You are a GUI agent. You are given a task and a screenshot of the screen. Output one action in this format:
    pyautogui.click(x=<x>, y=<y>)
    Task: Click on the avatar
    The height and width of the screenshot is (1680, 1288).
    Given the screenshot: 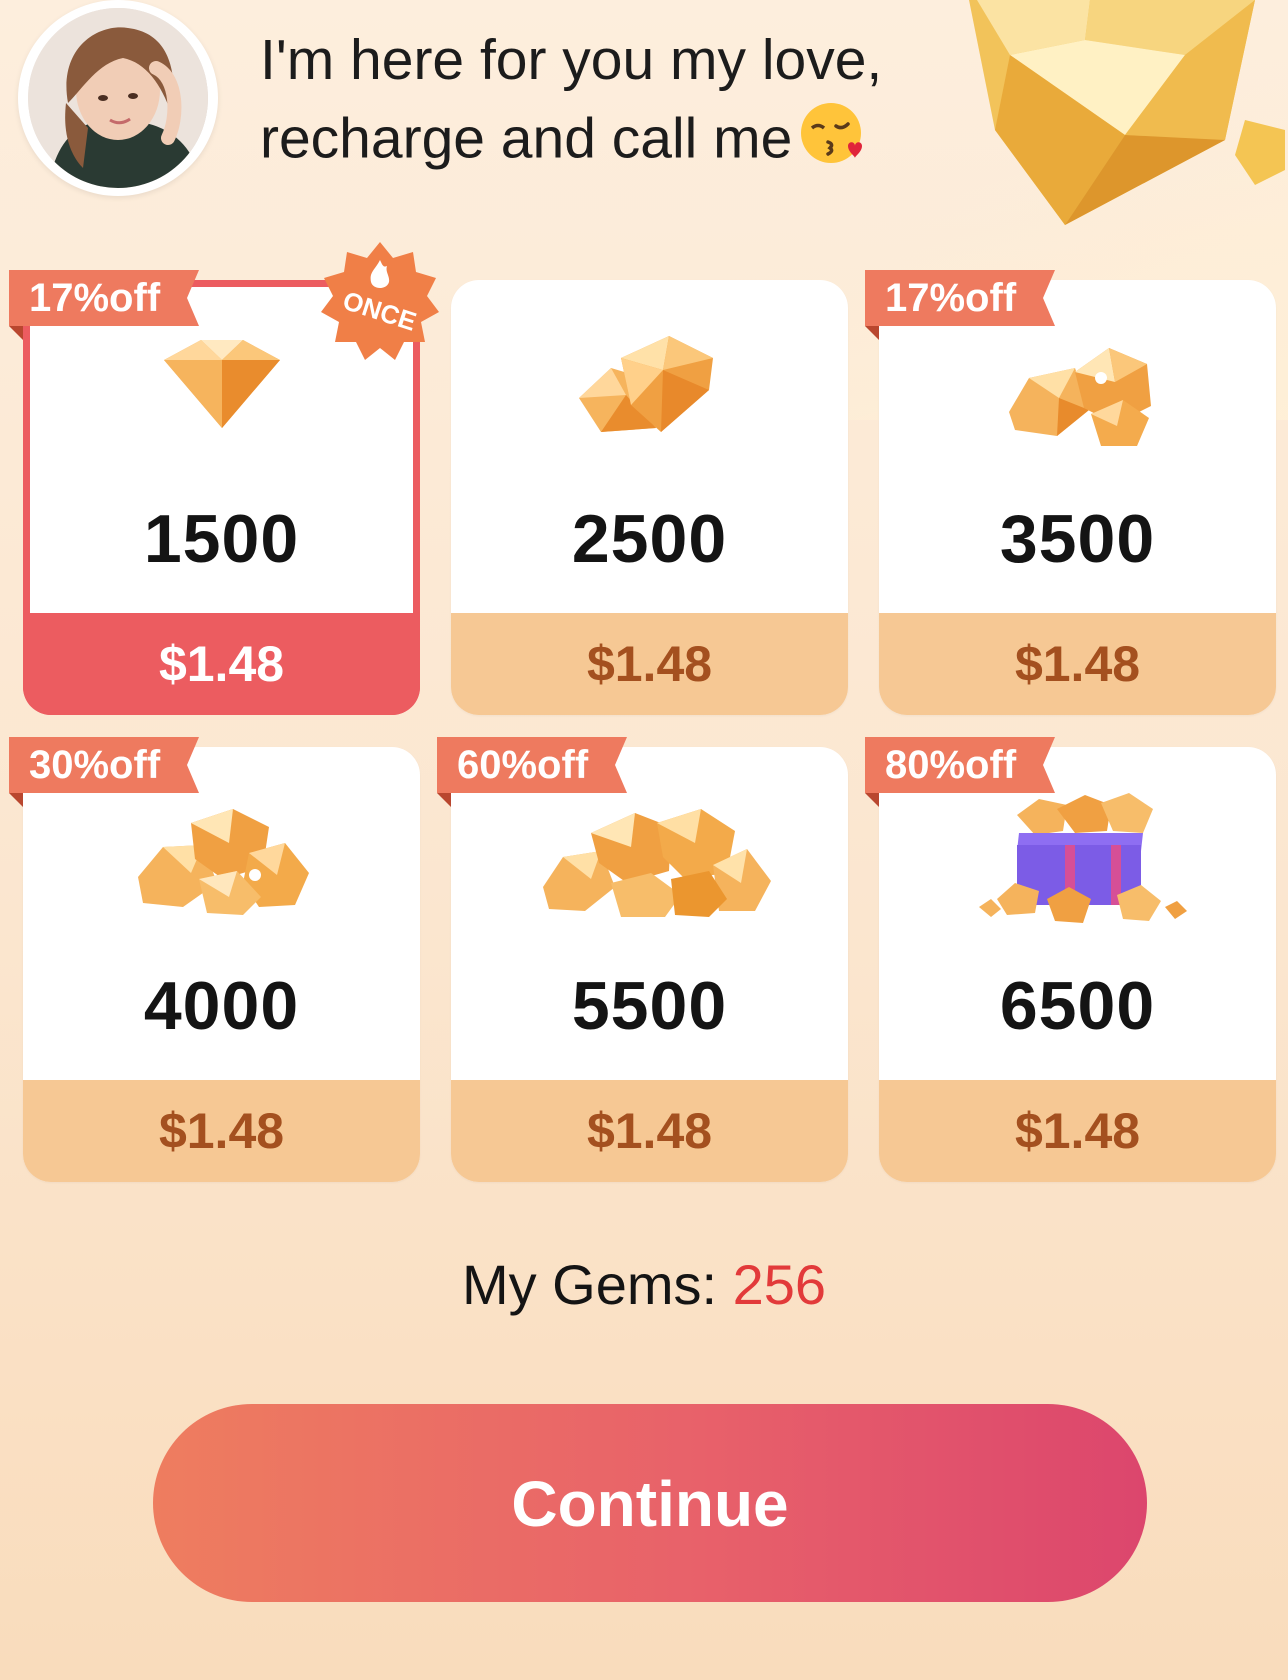 What is the action you would take?
    pyautogui.click(x=118, y=98)
    